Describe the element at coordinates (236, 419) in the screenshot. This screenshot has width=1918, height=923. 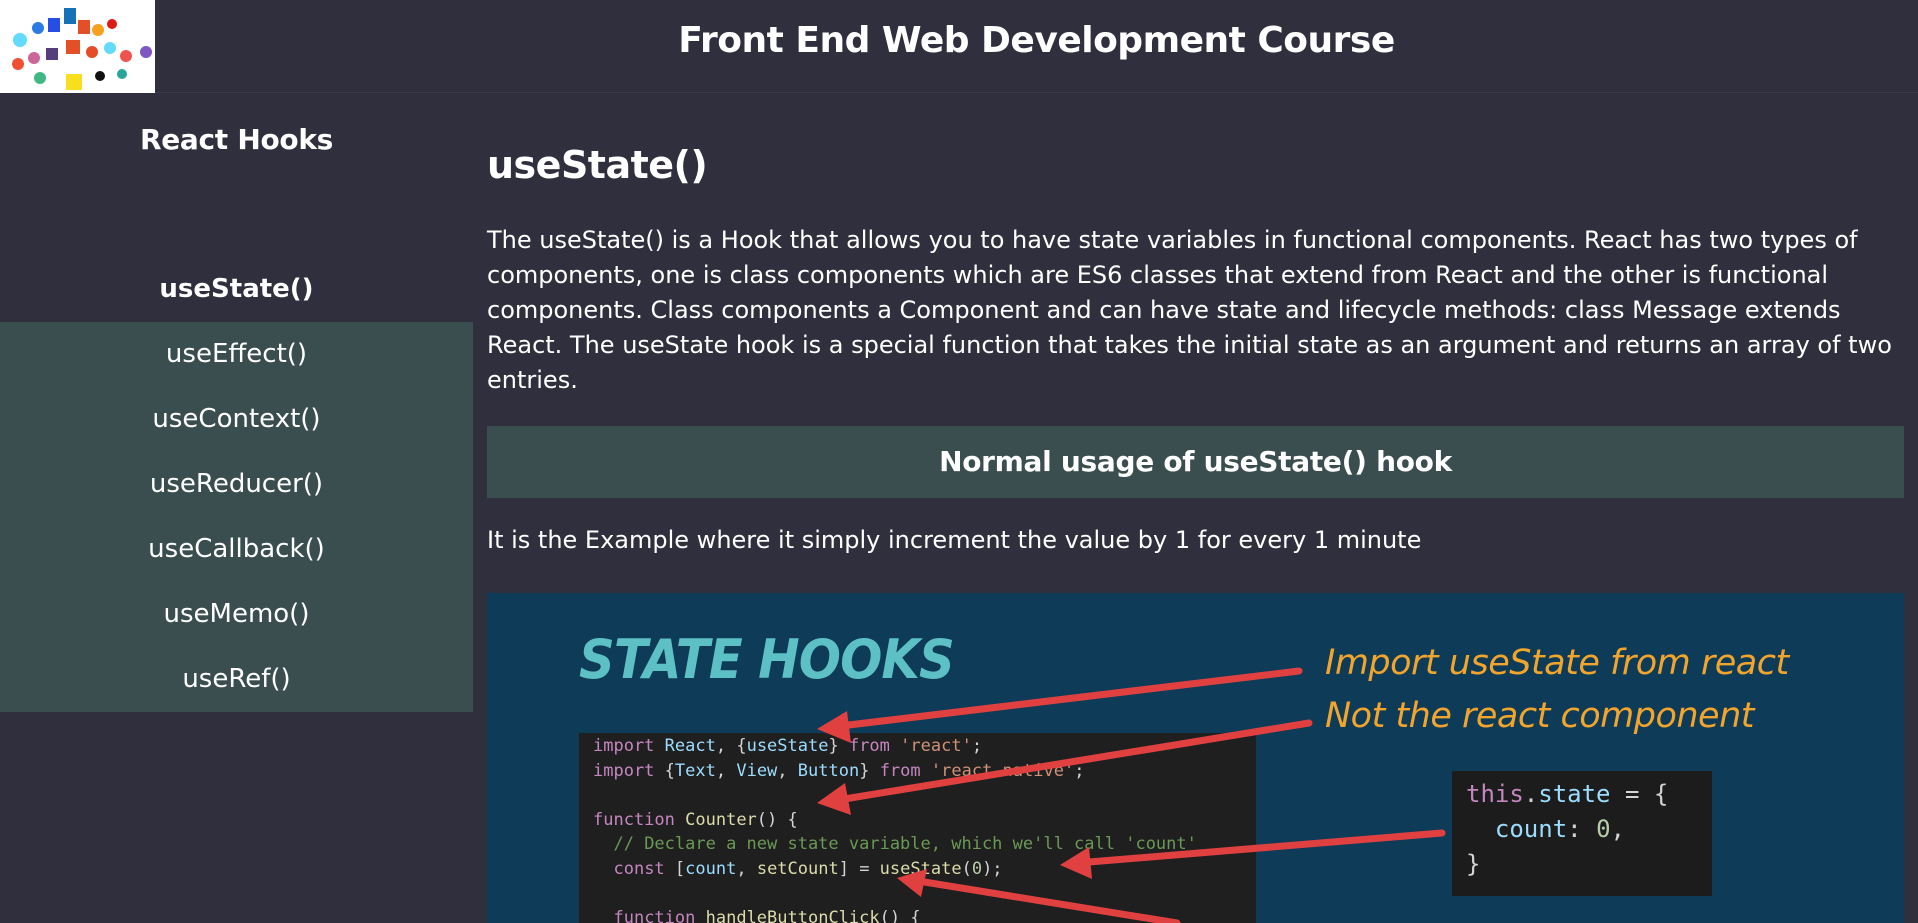
I see `sidebar-item-usecontext: useContext()` at that location.